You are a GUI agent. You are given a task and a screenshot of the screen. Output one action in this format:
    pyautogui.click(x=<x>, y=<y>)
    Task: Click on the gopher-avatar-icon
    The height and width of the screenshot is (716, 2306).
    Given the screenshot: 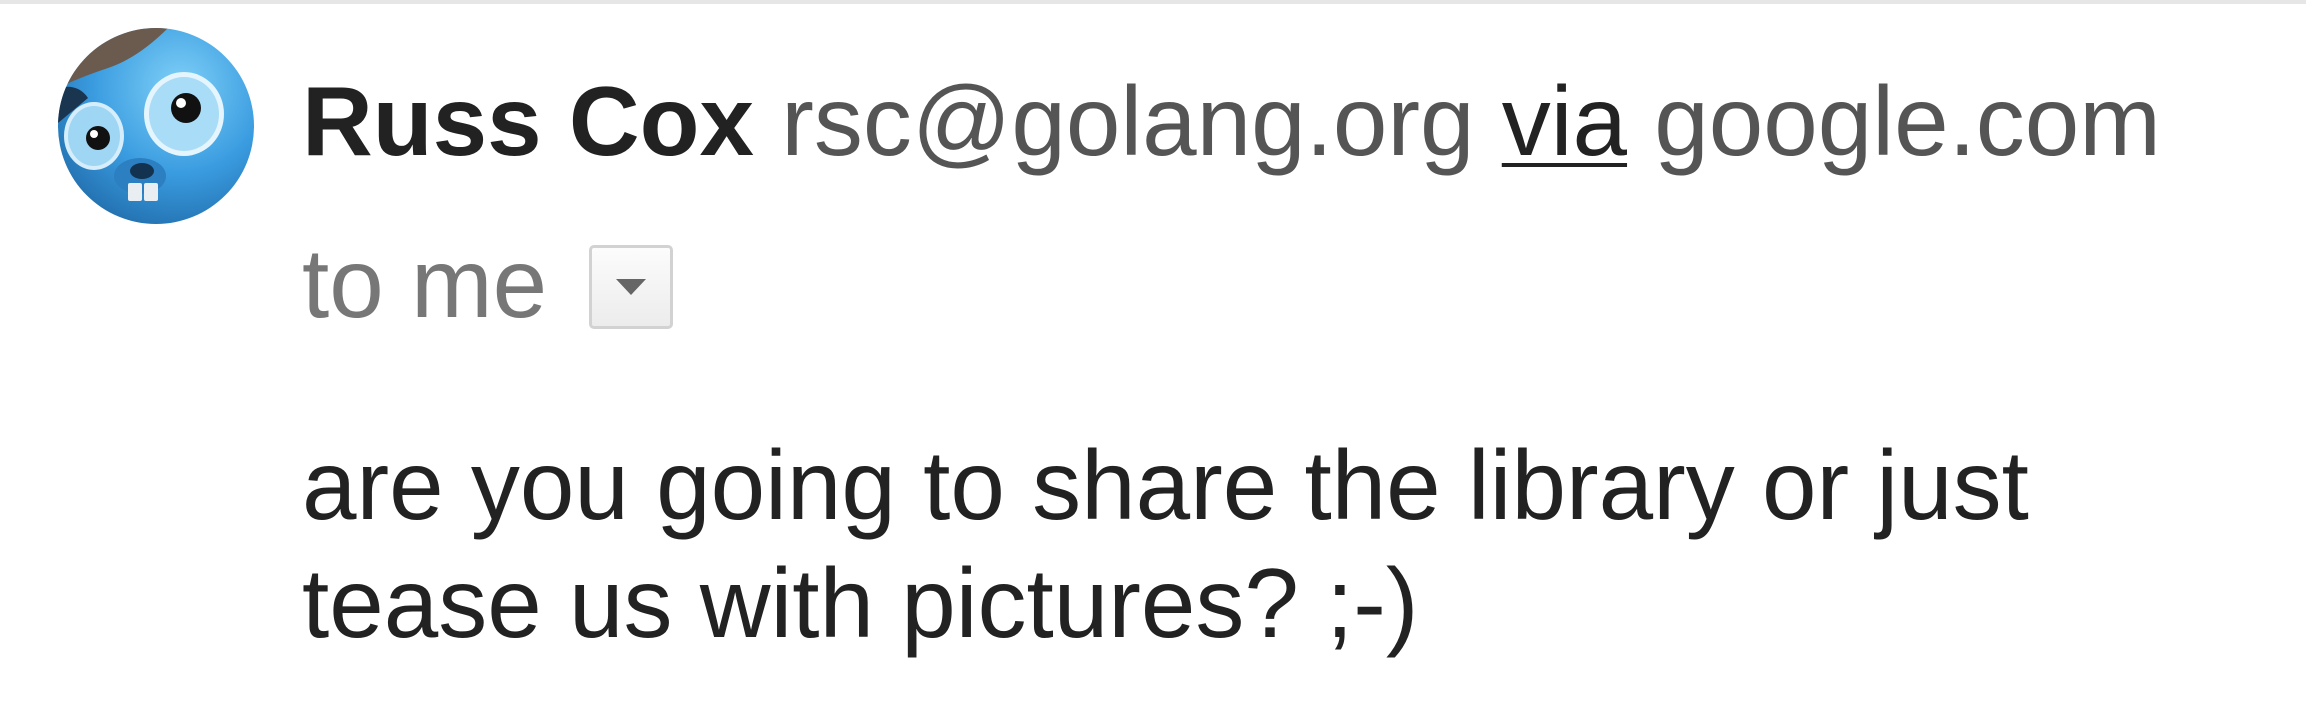 What is the action you would take?
    pyautogui.click(x=156, y=126)
    